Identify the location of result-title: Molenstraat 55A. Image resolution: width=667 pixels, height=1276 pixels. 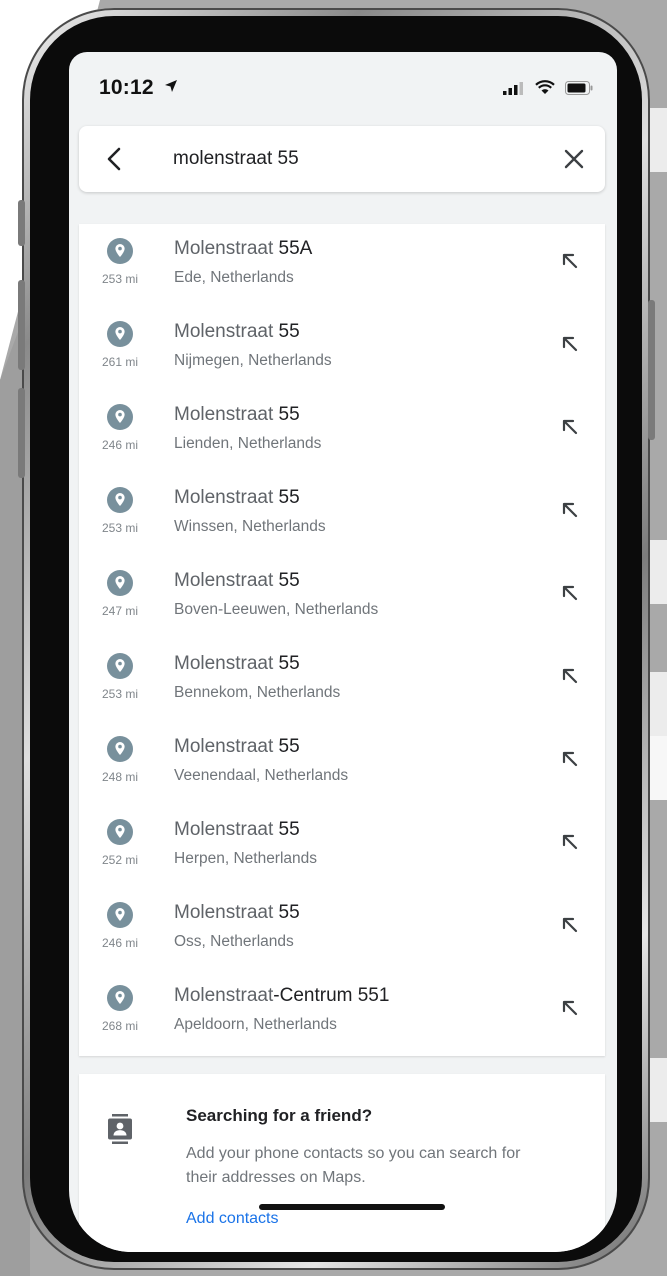
(243, 248).